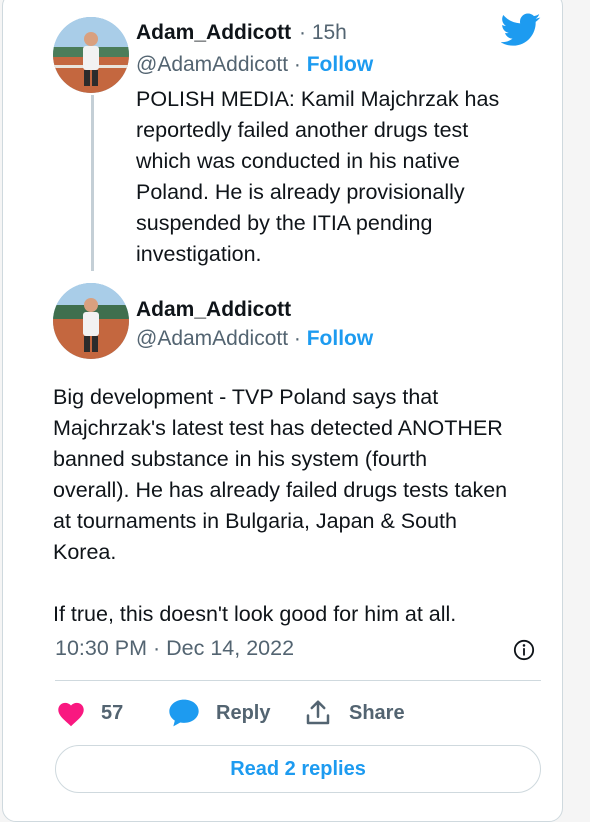 This screenshot has height=822, width=590. I want to click on reply-button: Reply, so click(219, 713).